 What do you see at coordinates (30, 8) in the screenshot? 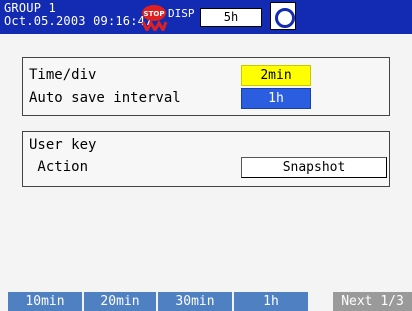
I see `group-name: GROUP 1` at bounding box center [30, 8].